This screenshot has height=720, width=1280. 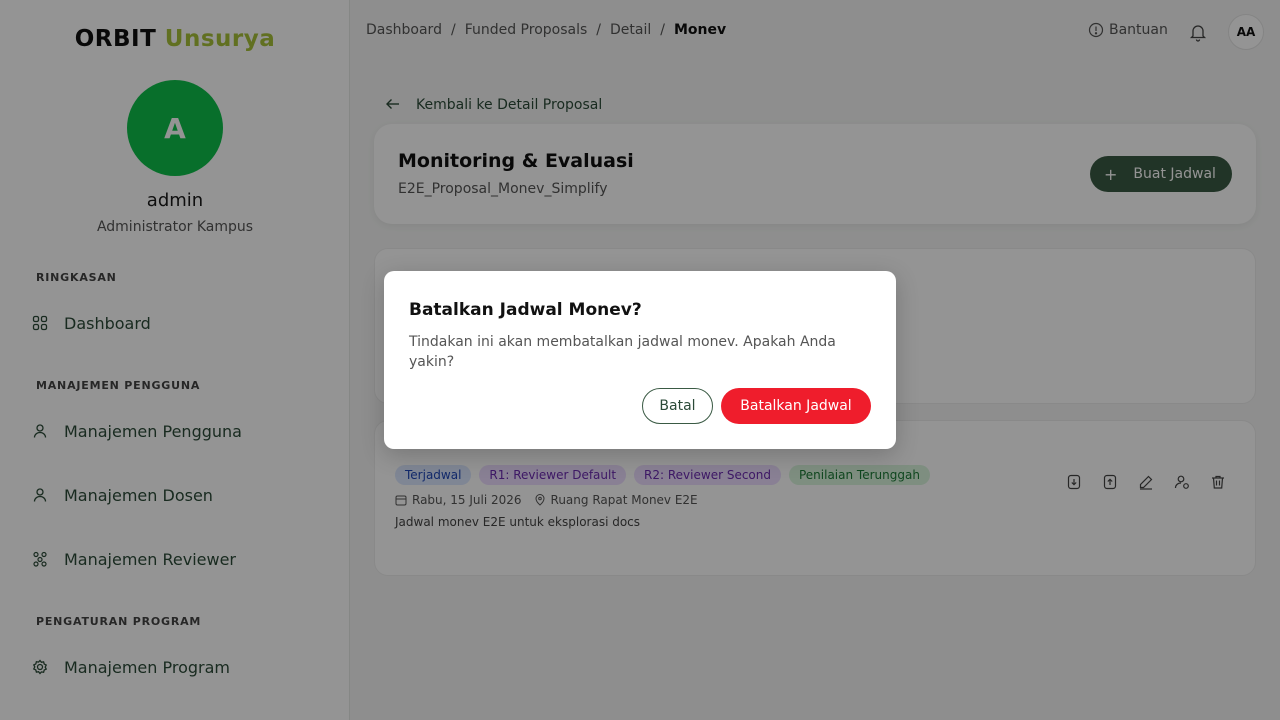 What do you see at coordinates (677, 406) in the screenshot?
I see `cancel-button: Batal` at bounding box center [677, 406].